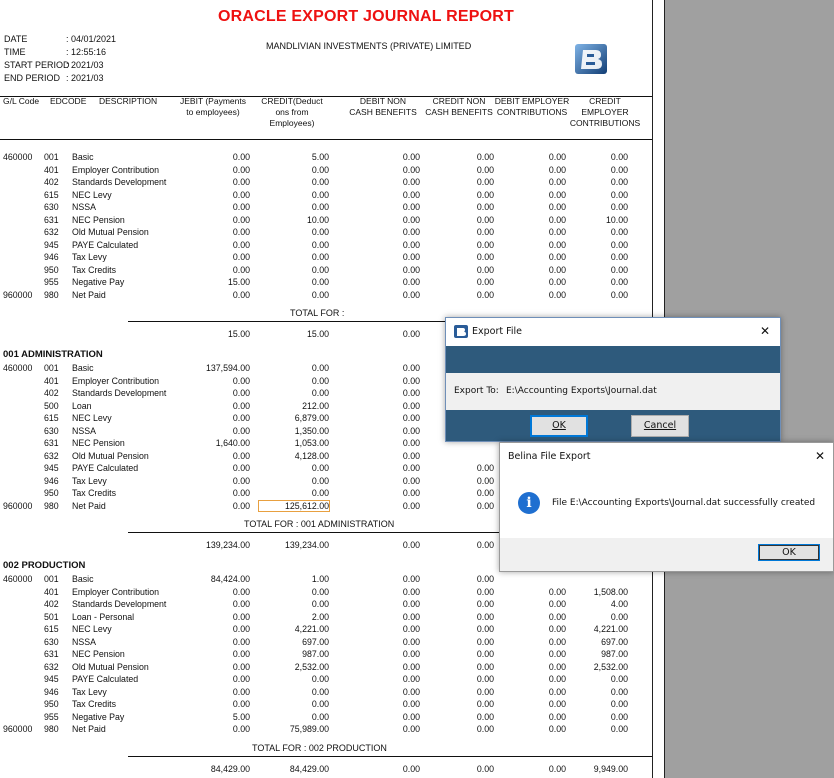  Describe the element at coordinates (605, 101) in the screenshot. I see `col-header-line: CREDIT` at that location.